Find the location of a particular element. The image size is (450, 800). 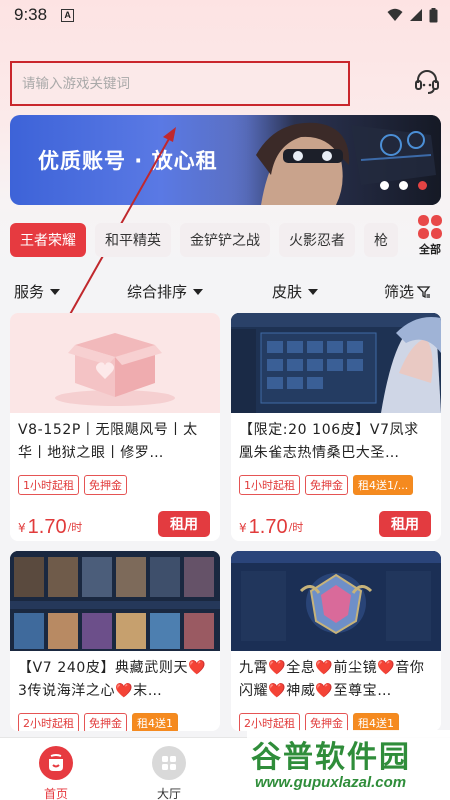

hero-grid-art is located at coordinates (115, 601).